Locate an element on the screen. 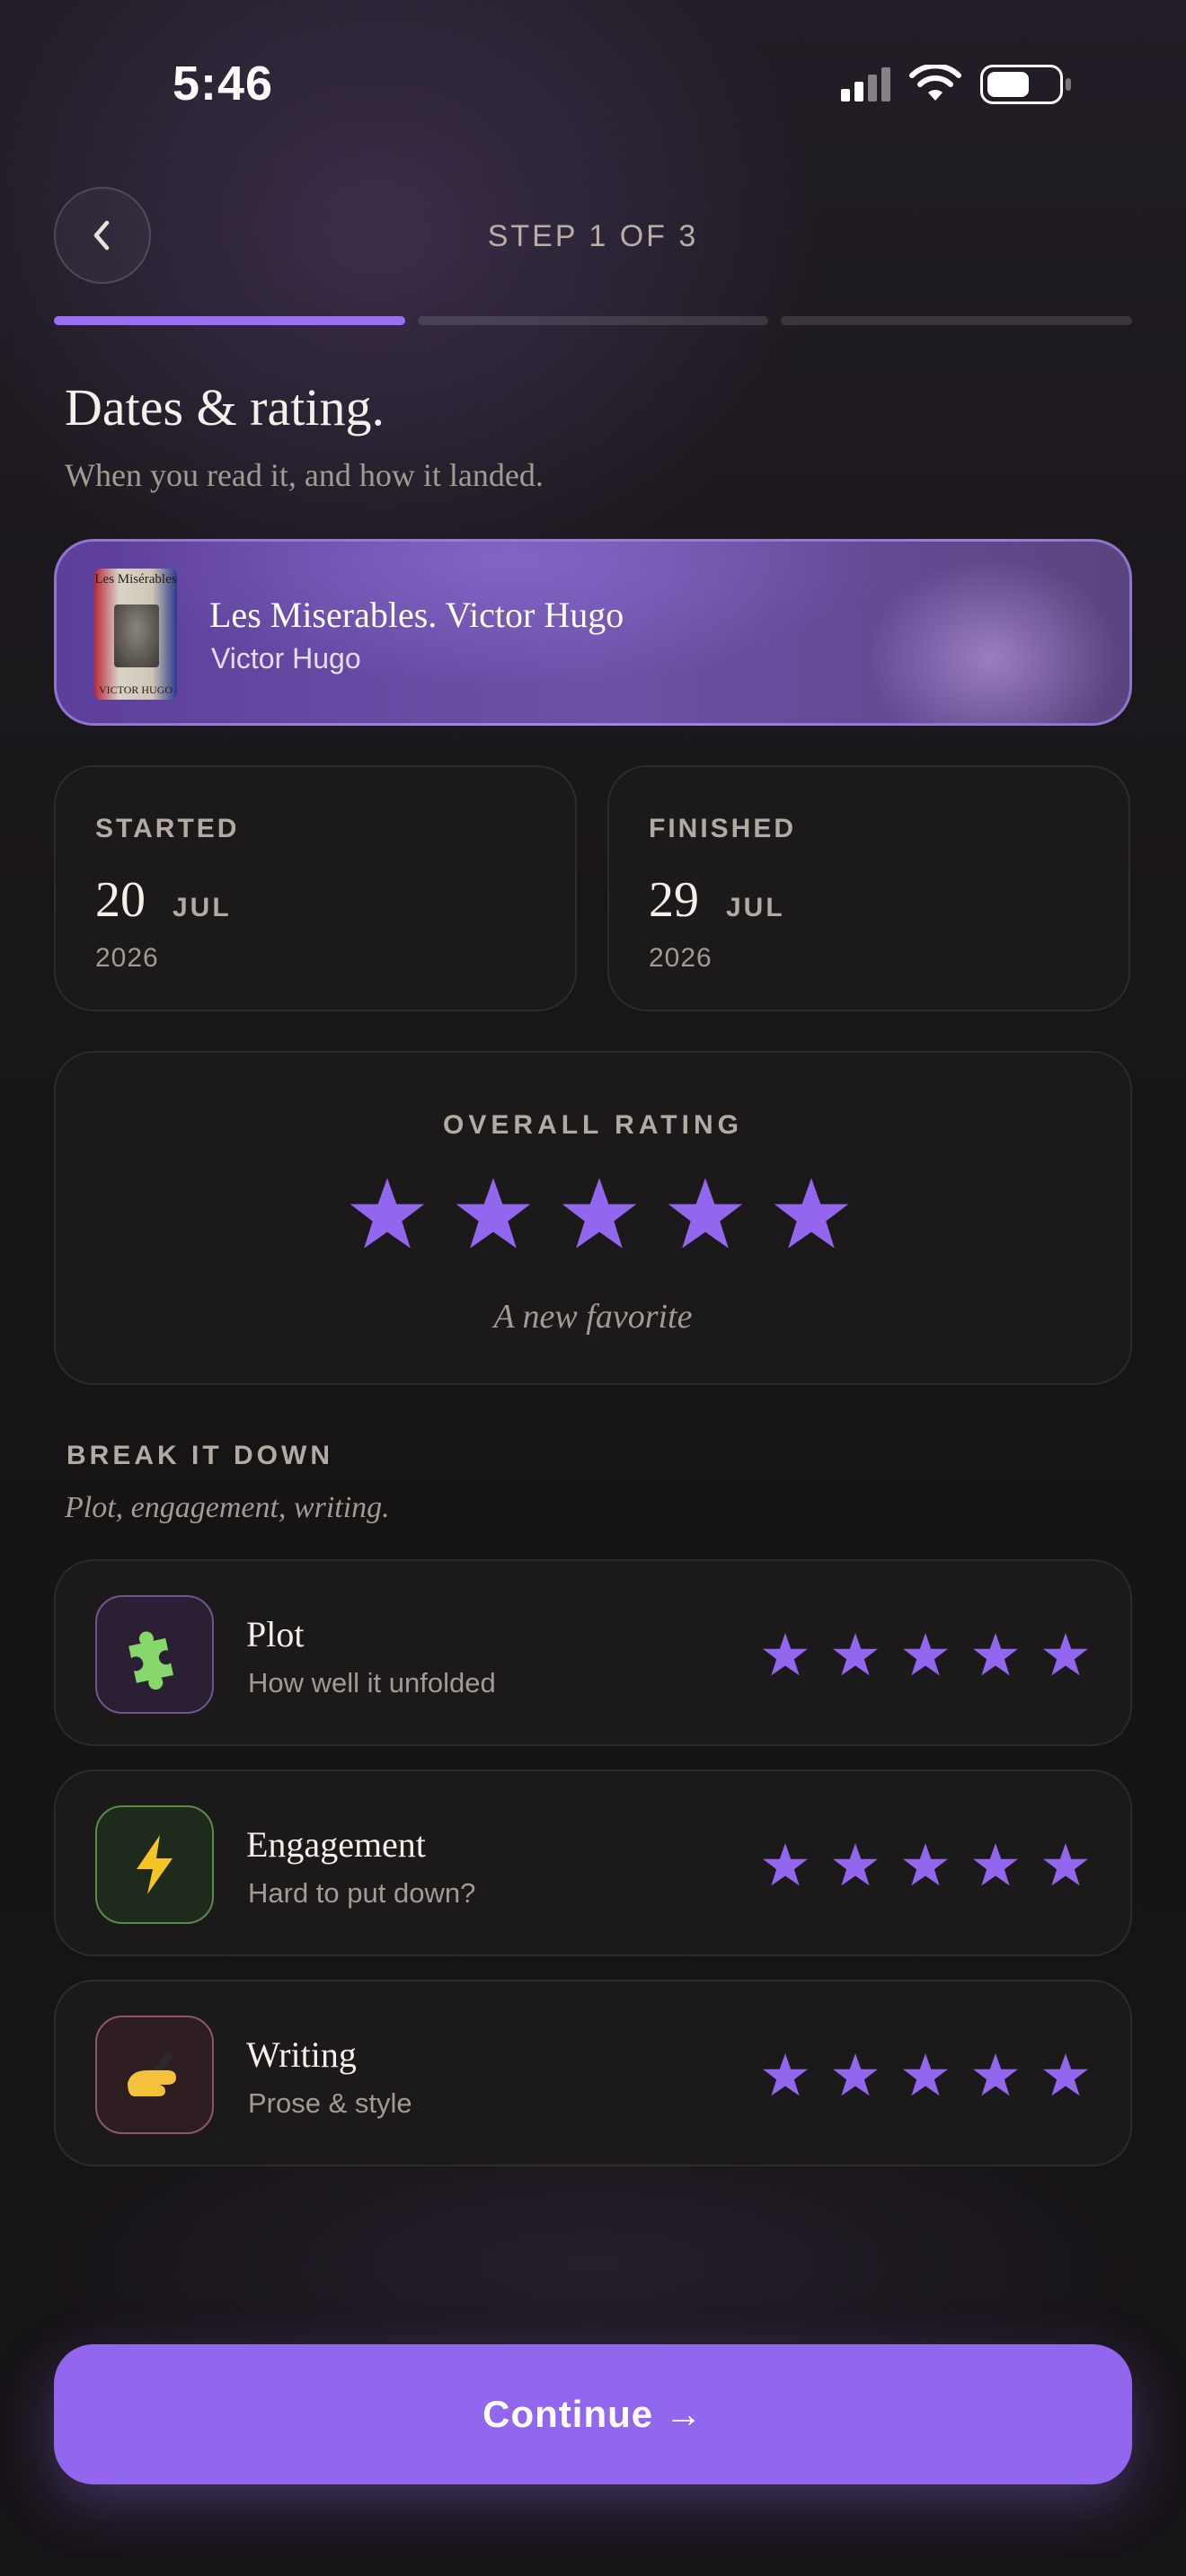 Image resolution: width=1186 pixels, height=2576 pixels. overall-rating-label: OVERALL RATING is located at coordinates (593, 1125).